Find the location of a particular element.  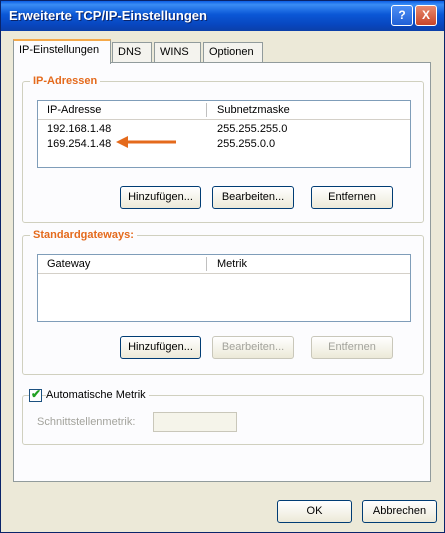

close-button: X is located at coordinates (426, 15).